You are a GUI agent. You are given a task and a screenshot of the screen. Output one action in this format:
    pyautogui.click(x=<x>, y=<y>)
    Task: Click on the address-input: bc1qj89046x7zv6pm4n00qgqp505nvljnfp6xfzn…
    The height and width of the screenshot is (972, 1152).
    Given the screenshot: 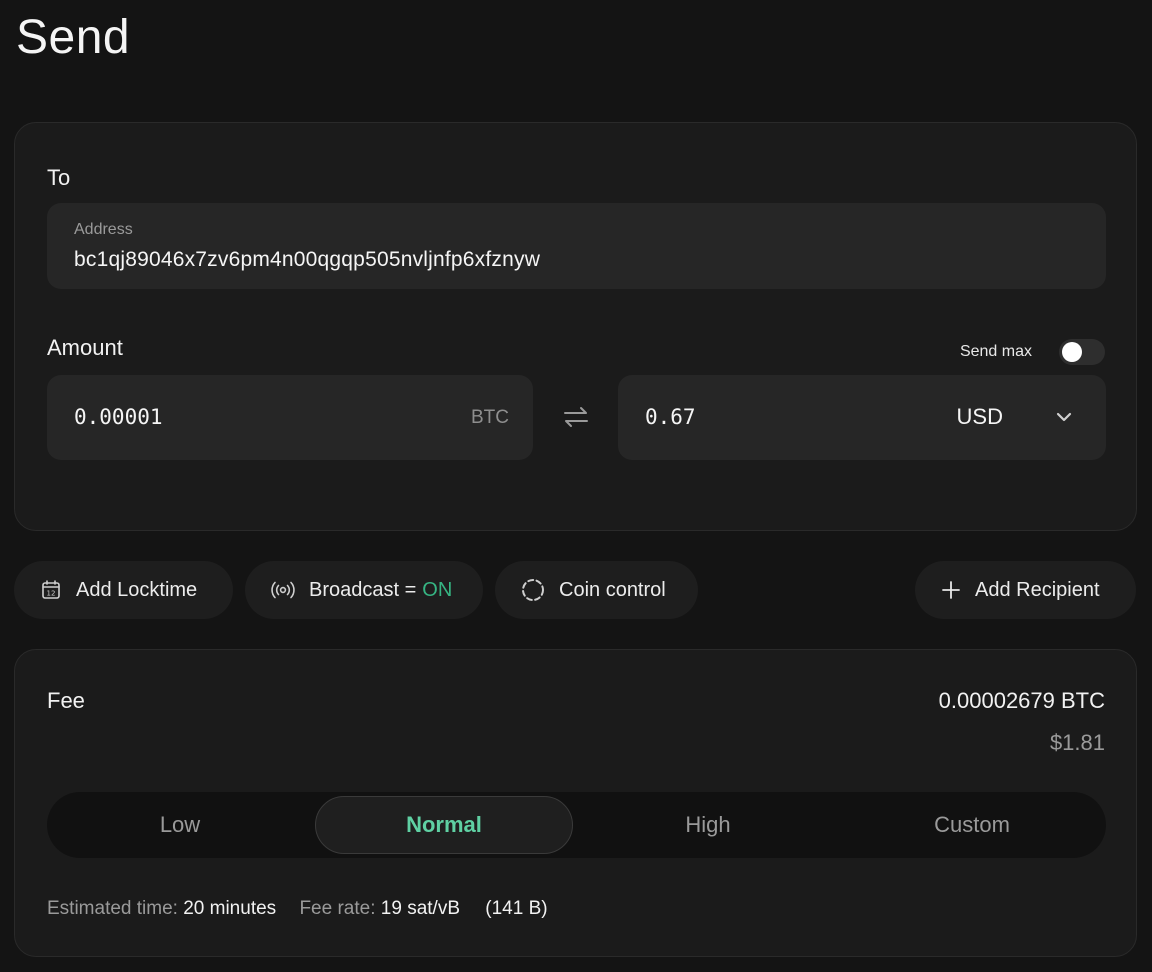 What is the action you would take?
    pyautogui.click(x=307, y=260)
    